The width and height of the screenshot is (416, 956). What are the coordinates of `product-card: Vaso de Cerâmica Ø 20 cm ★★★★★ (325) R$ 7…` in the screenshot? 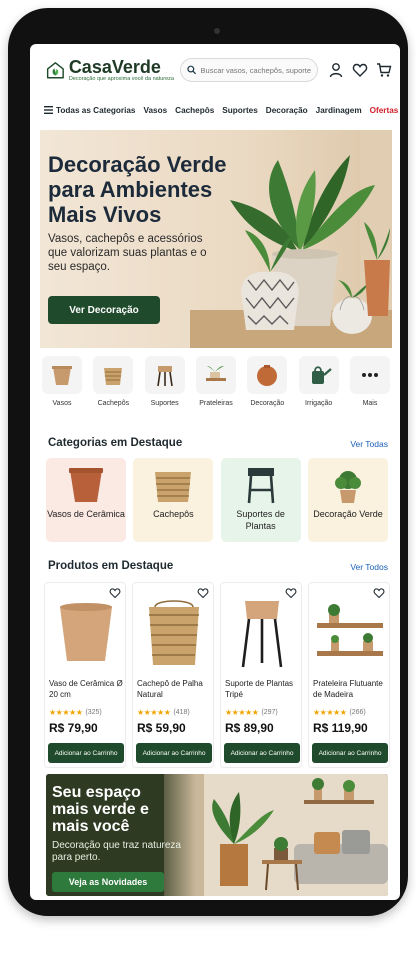 It's located at (85, 675).